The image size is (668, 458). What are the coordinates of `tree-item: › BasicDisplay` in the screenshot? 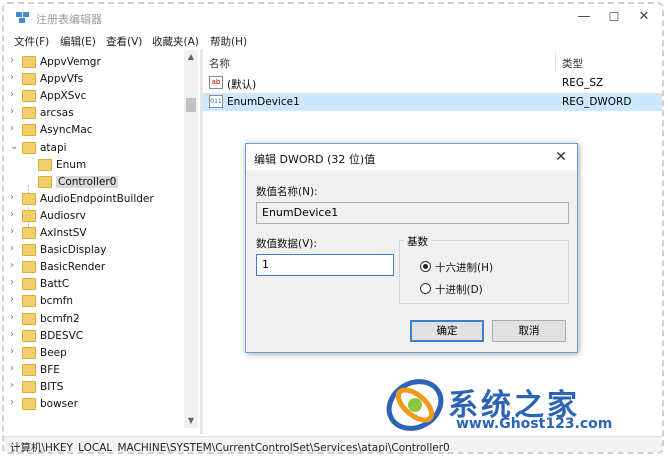 It's located at (94, 250).